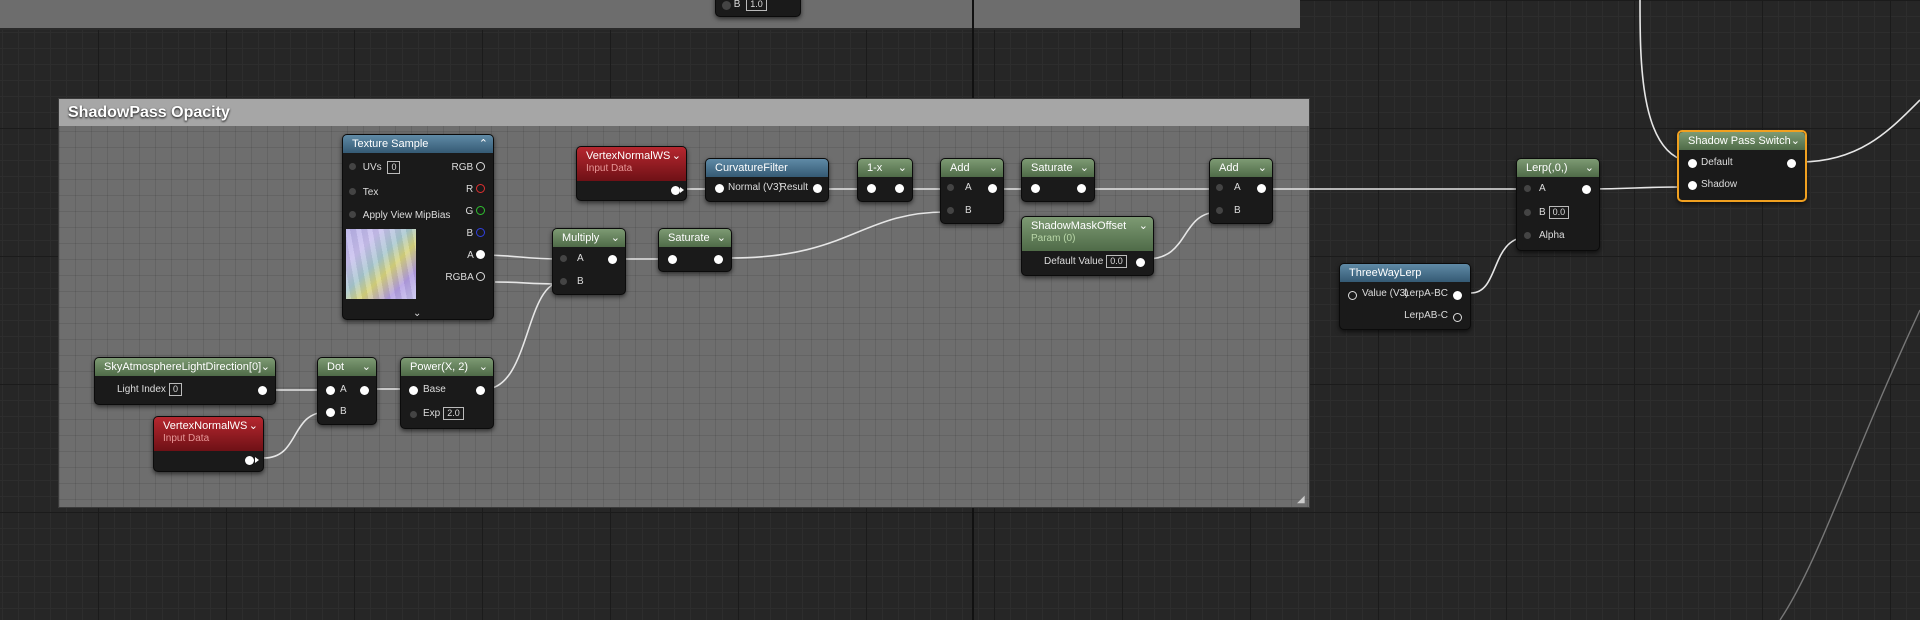 Image resolution: width=1920 pixels, height=620 pixels. What do you see at coordinates (465, 278) in the screenshot?
I see `output-rgba: RGBA` at bounding box center [465, 278].